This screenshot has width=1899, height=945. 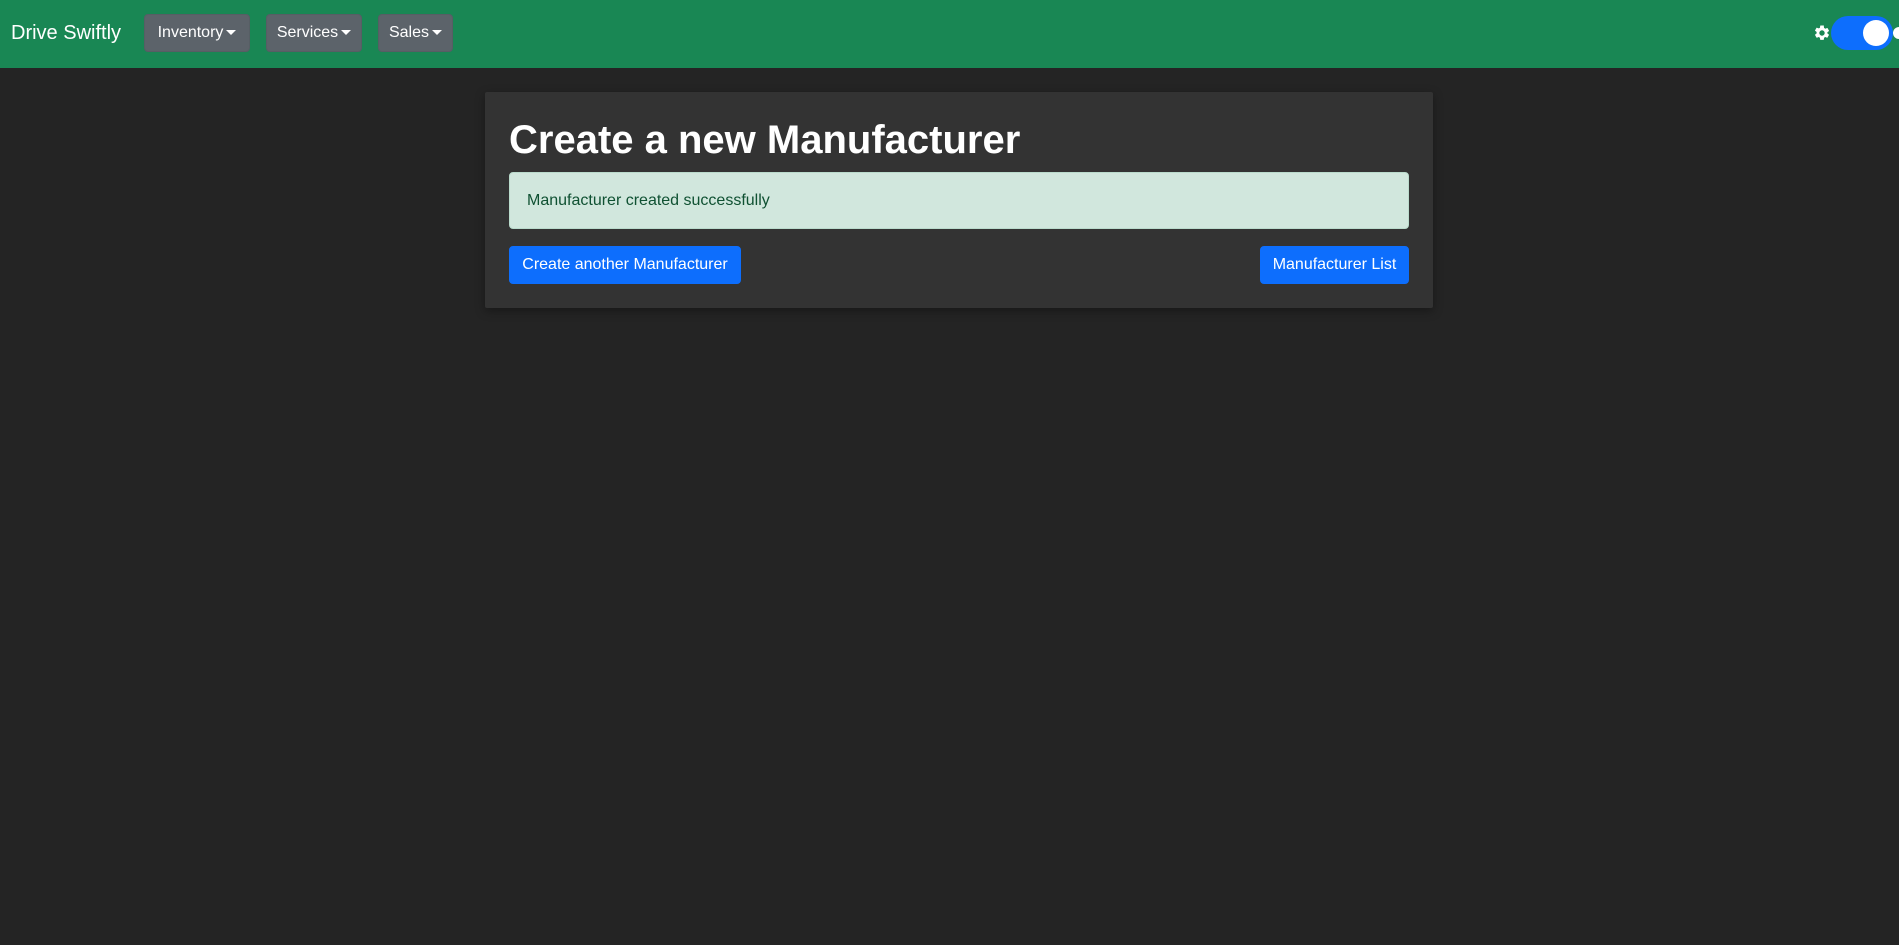 I want to click on services-dropdown-button: Services, so click(x=314, y=33).